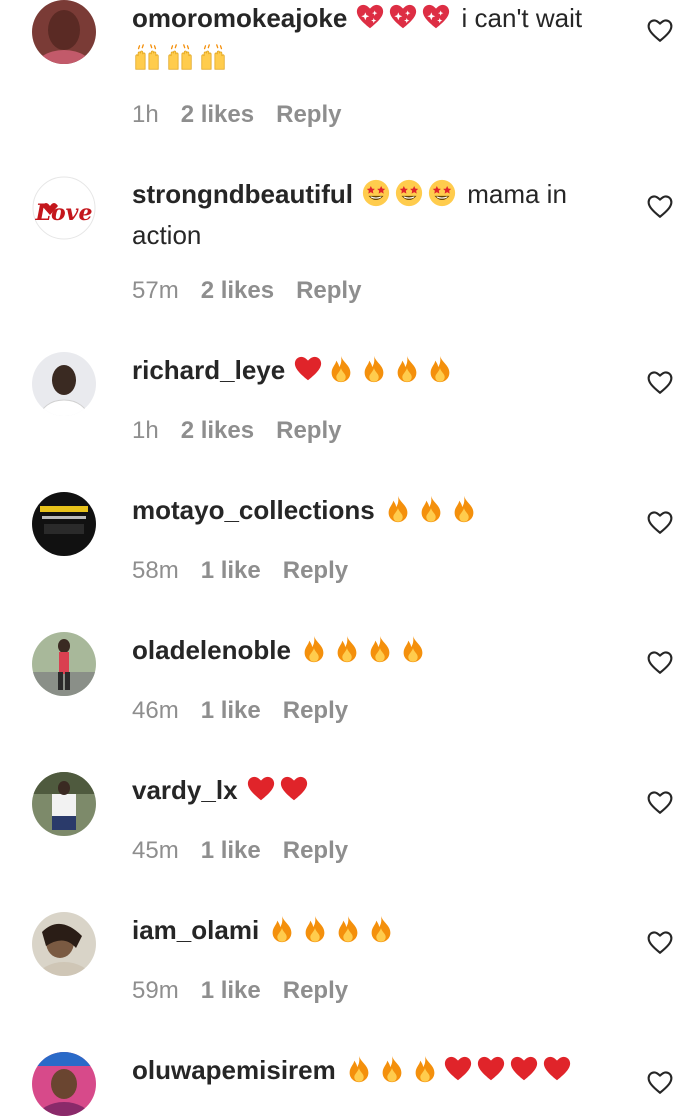 This screenshot has width=684, height=1116. Describe the element at coordinates (185, 790) in the screenshot. I see `comment-username: vardy_lx` at that location.